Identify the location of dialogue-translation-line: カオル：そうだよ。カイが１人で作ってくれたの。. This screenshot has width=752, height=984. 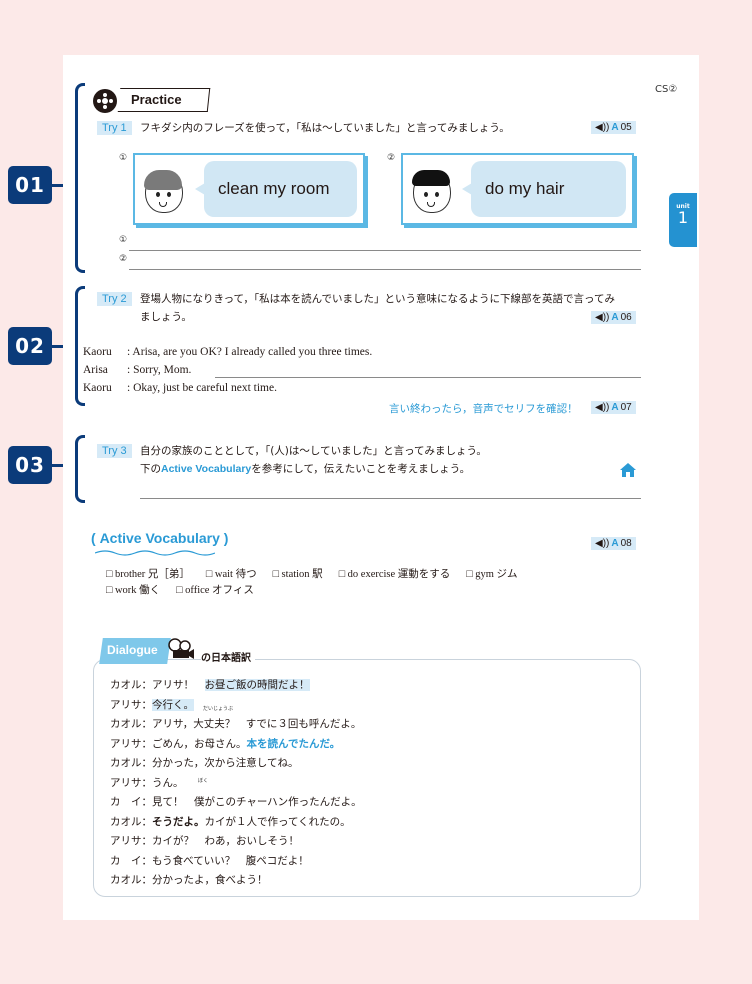
(230, 821).